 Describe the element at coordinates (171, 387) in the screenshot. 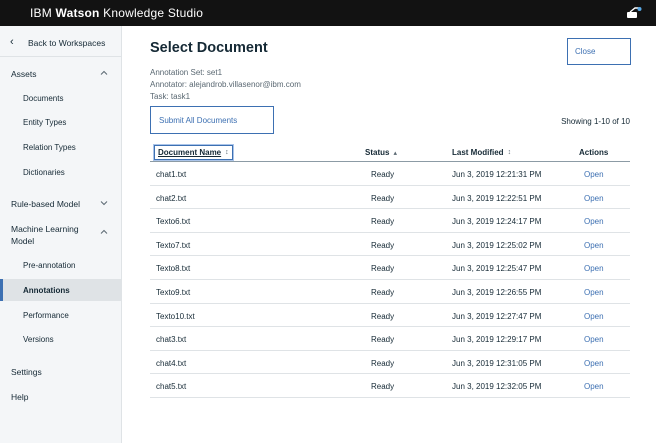

I see `document-name-cell: chat5.txt` at that location.